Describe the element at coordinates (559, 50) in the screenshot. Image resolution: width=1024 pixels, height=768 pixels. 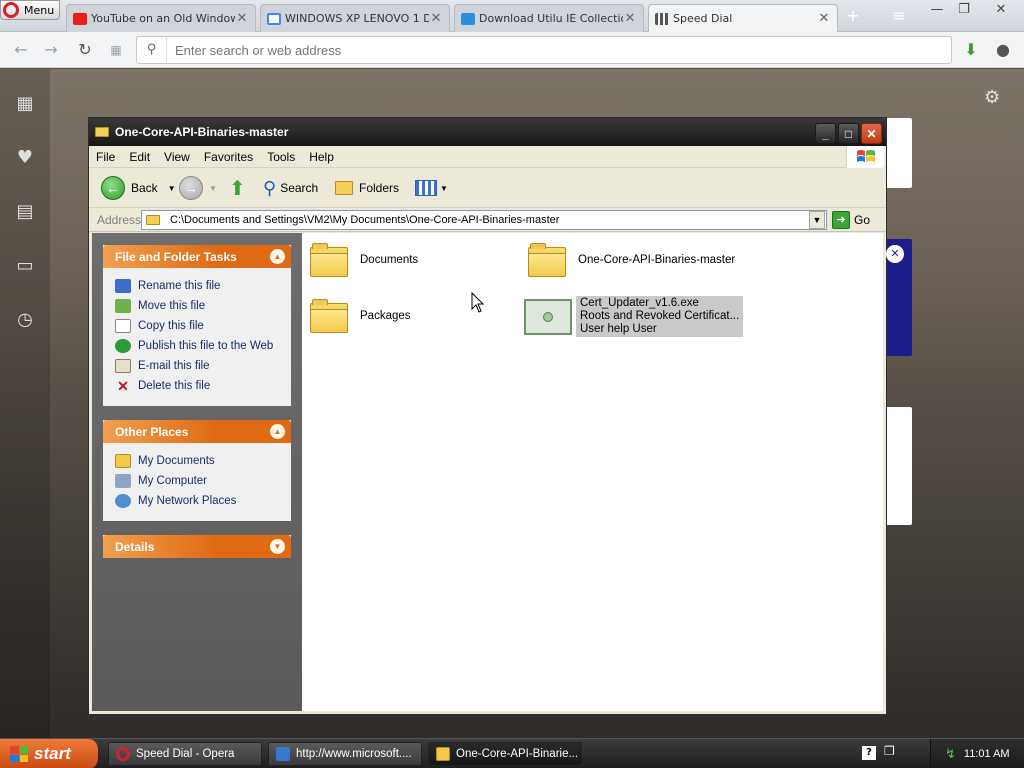
I see `address-input` at that location.